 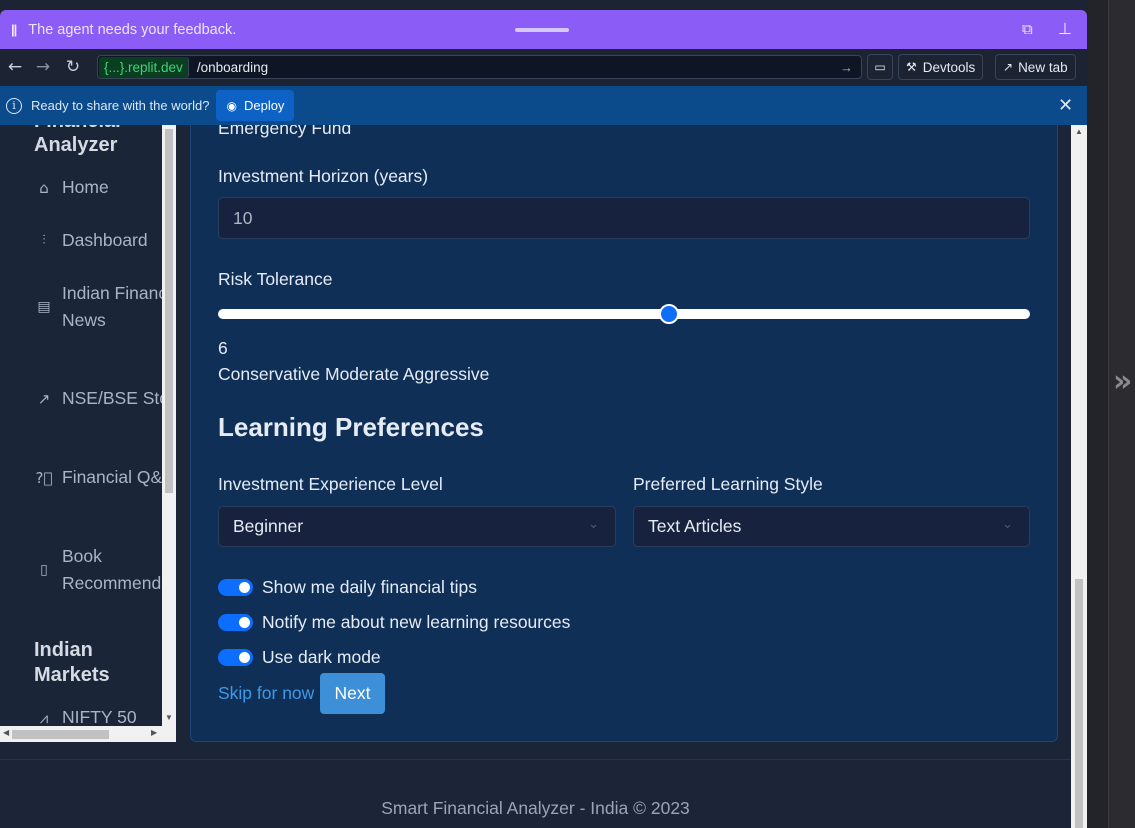 What do you see at coordinates (1065, 29) in the screenshot?
I see `pin-icon: ⊥` at bounding box center [1065, 29].